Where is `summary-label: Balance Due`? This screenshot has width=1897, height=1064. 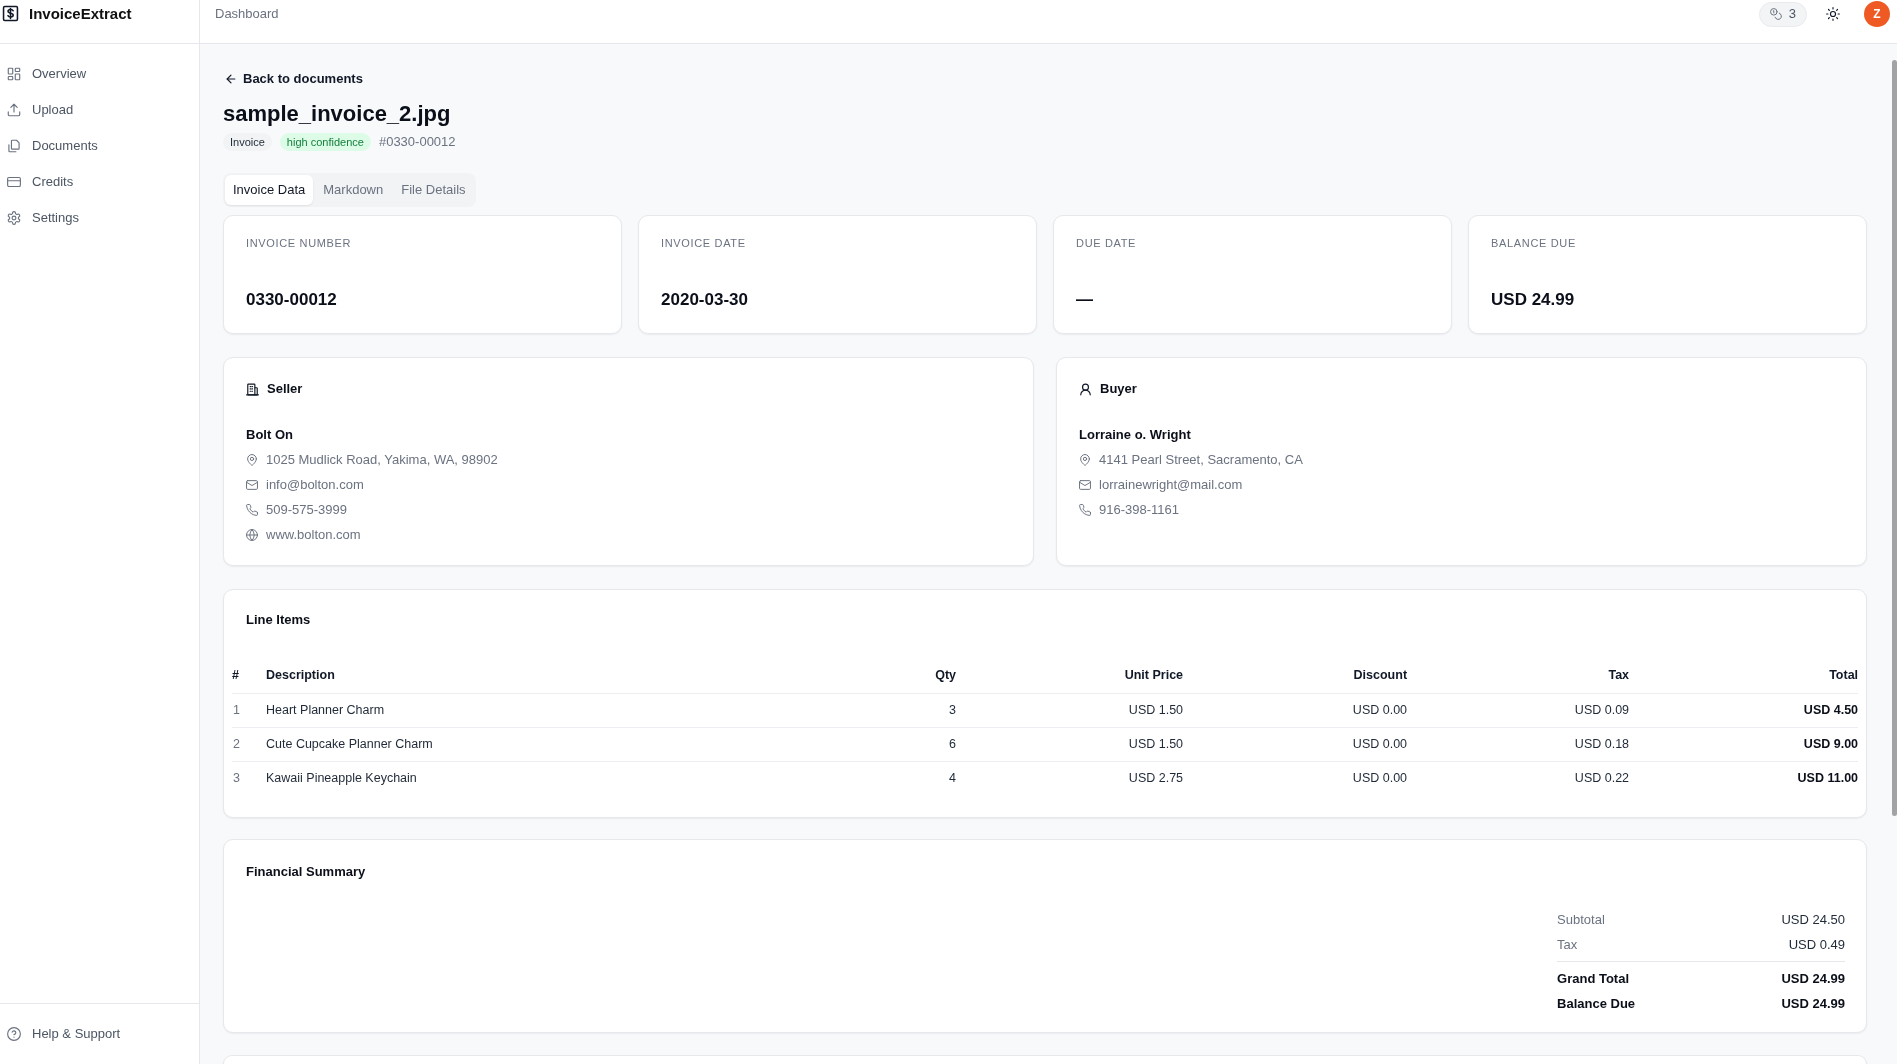 summary-label: Balance Due is located at coordinates (1596, 1003).